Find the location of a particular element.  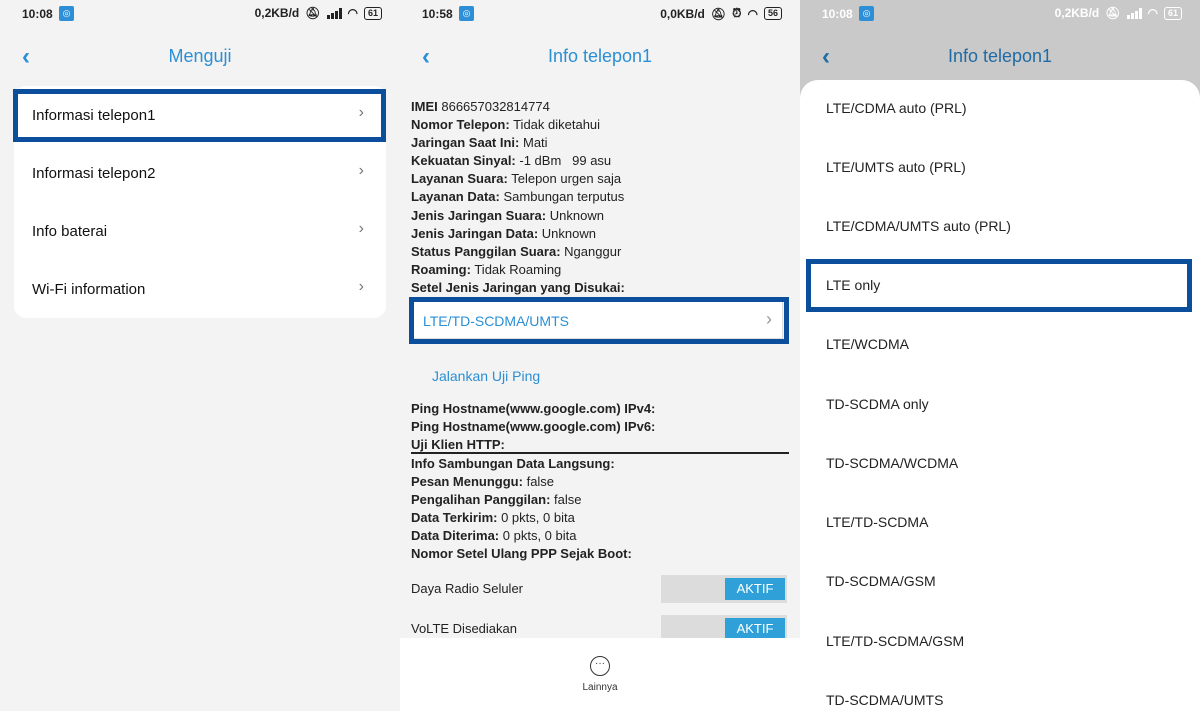

menu-item-wifi-information: Wi-Fi information › is located at coordinates (200, 289).